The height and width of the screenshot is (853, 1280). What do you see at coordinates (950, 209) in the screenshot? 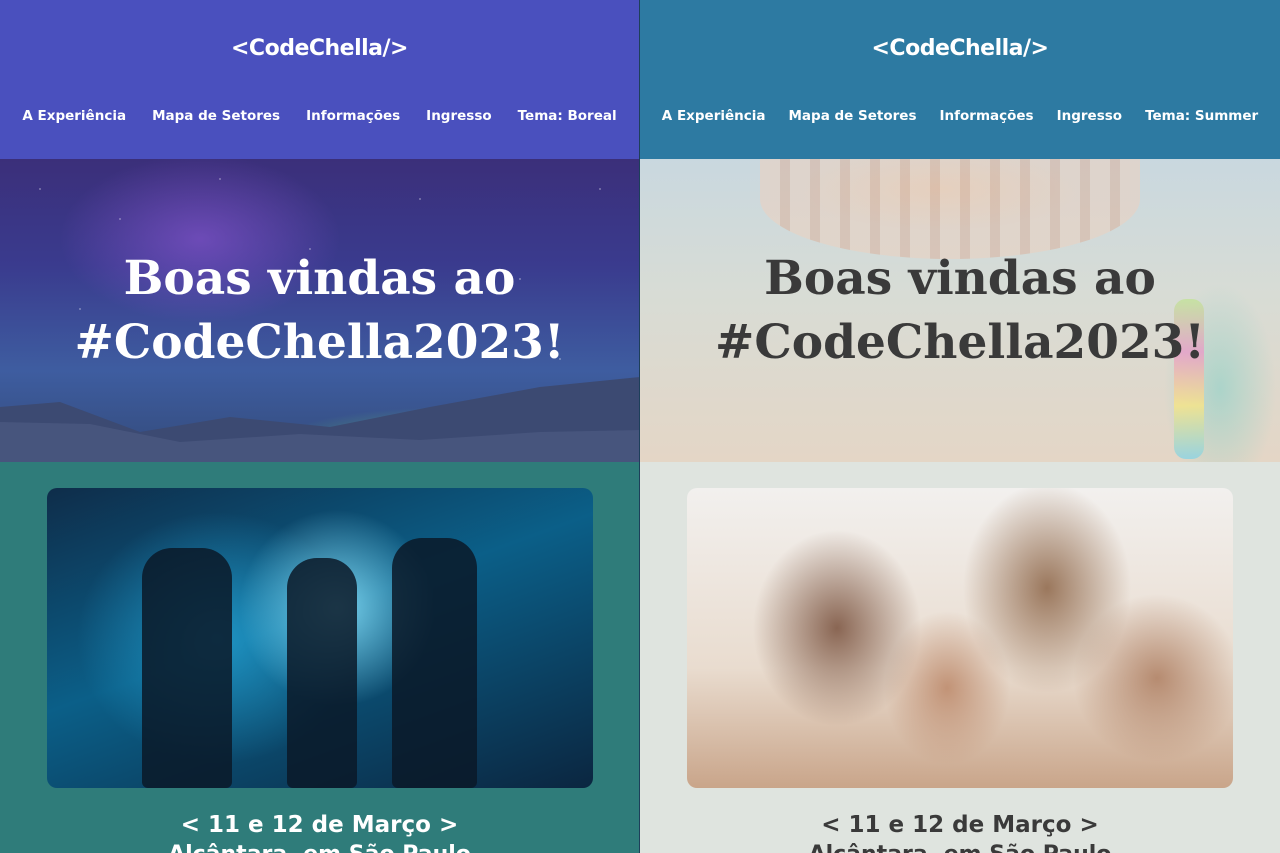
I see `carousel-ride-image` at bounding box center [950, 209].